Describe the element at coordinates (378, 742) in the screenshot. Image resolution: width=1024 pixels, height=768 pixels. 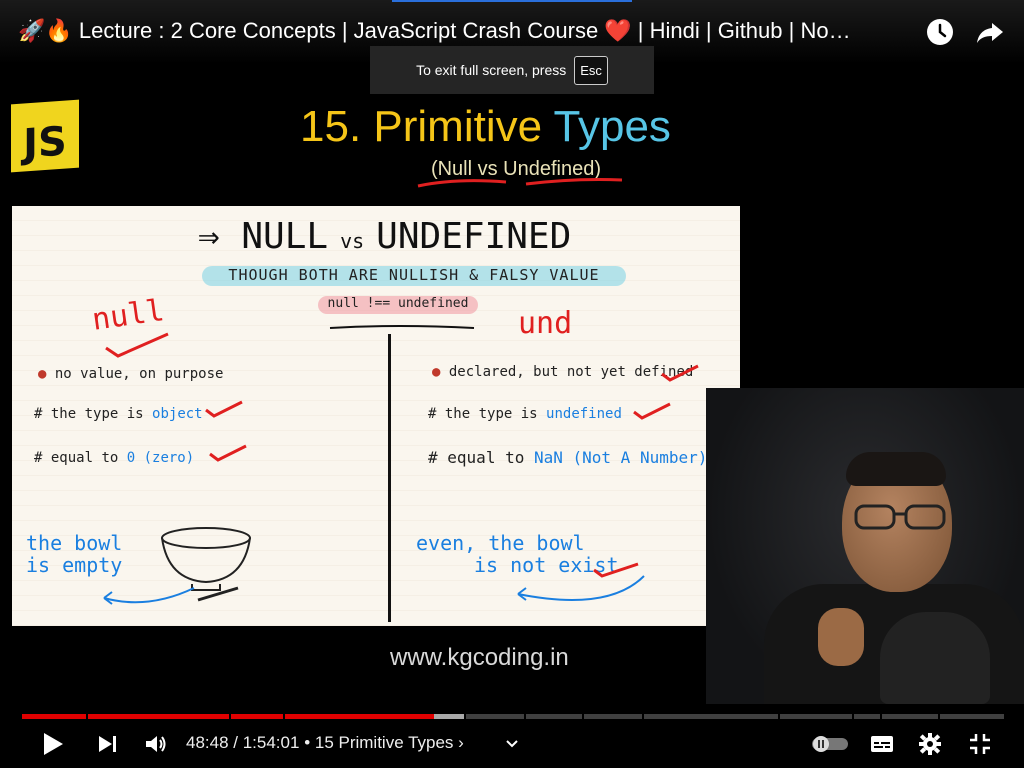
I see `chapter-title: • 15 Primitive Types` at that location.